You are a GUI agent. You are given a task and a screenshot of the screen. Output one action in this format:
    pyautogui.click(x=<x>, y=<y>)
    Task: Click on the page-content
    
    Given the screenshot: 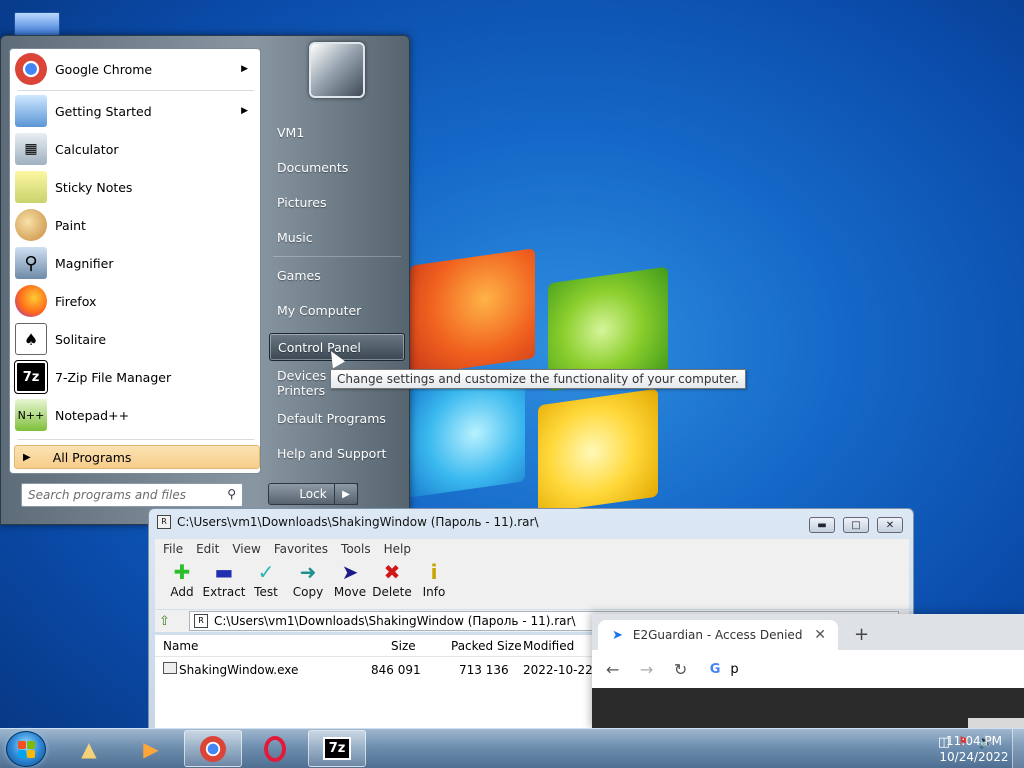 What is the action you would take?
    pyautogui.click(x=808, y=709)
    